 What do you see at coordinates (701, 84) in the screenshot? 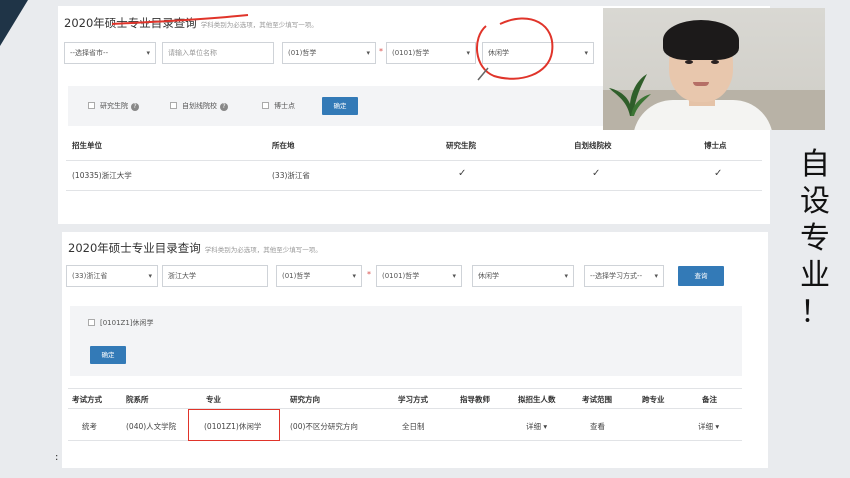
I see `person-mouth` at bounding box center [701, 84].